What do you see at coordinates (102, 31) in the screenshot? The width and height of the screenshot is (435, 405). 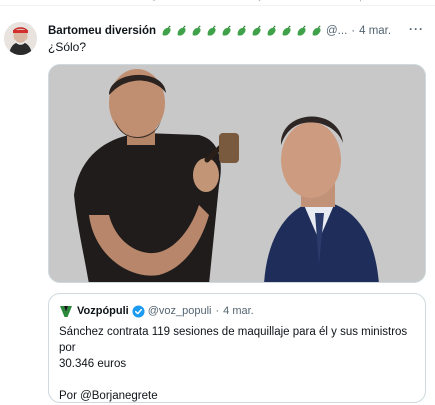 I see `author-name: Bartomeu diversión` at bounding box center [102, 31].